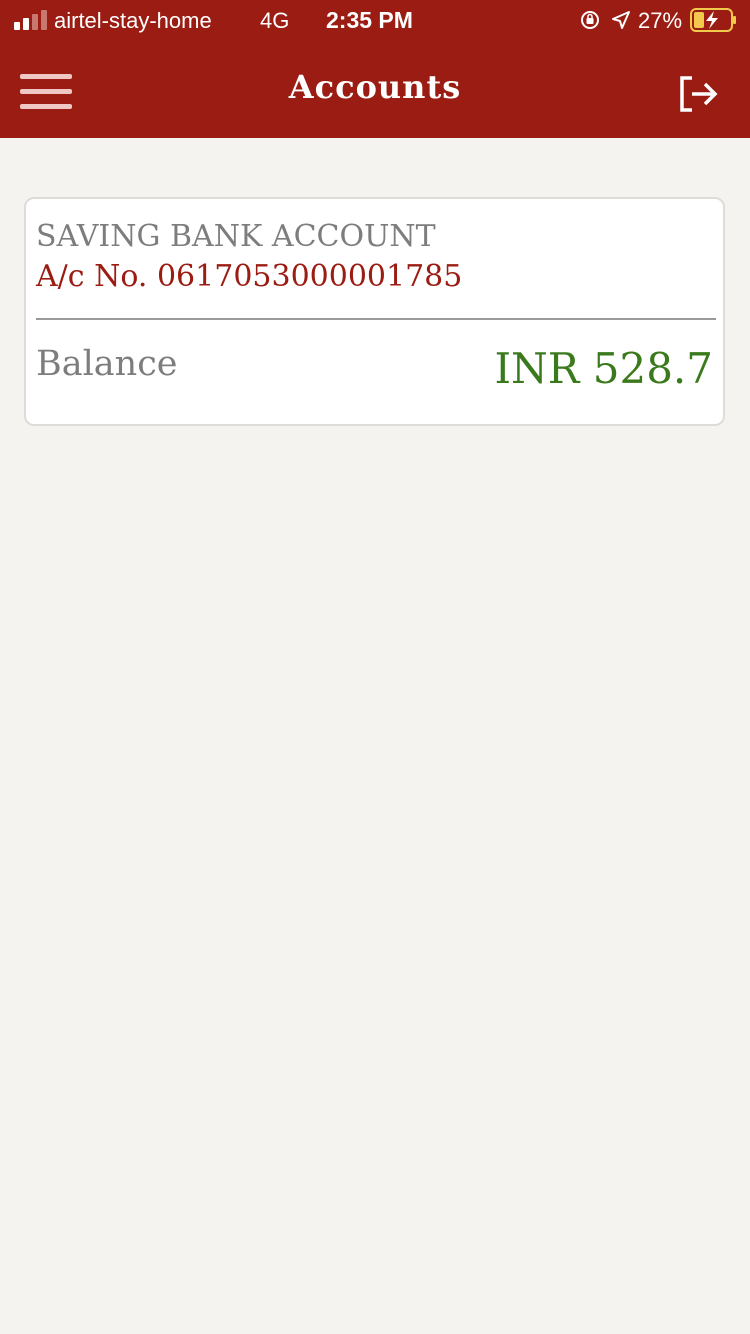 The width and height of the screenshot is (750, 1334). What do you see at coordinates (590, 20) in the screenshot?
I see `rotation-lock-icon` at bounding box center [590, 20].